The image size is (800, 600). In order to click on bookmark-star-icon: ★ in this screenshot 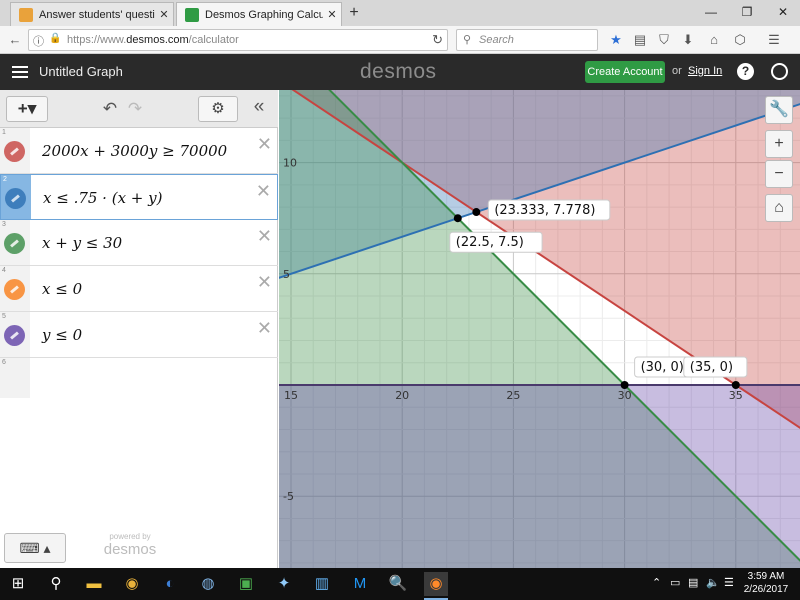, I will do `click(616, 40)`.